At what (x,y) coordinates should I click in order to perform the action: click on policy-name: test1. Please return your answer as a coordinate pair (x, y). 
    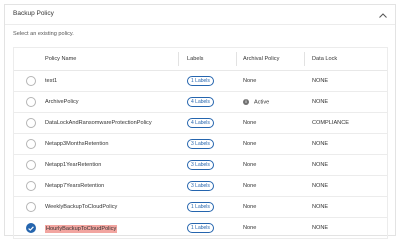
    Looking at the image, I should click on (51, 81).